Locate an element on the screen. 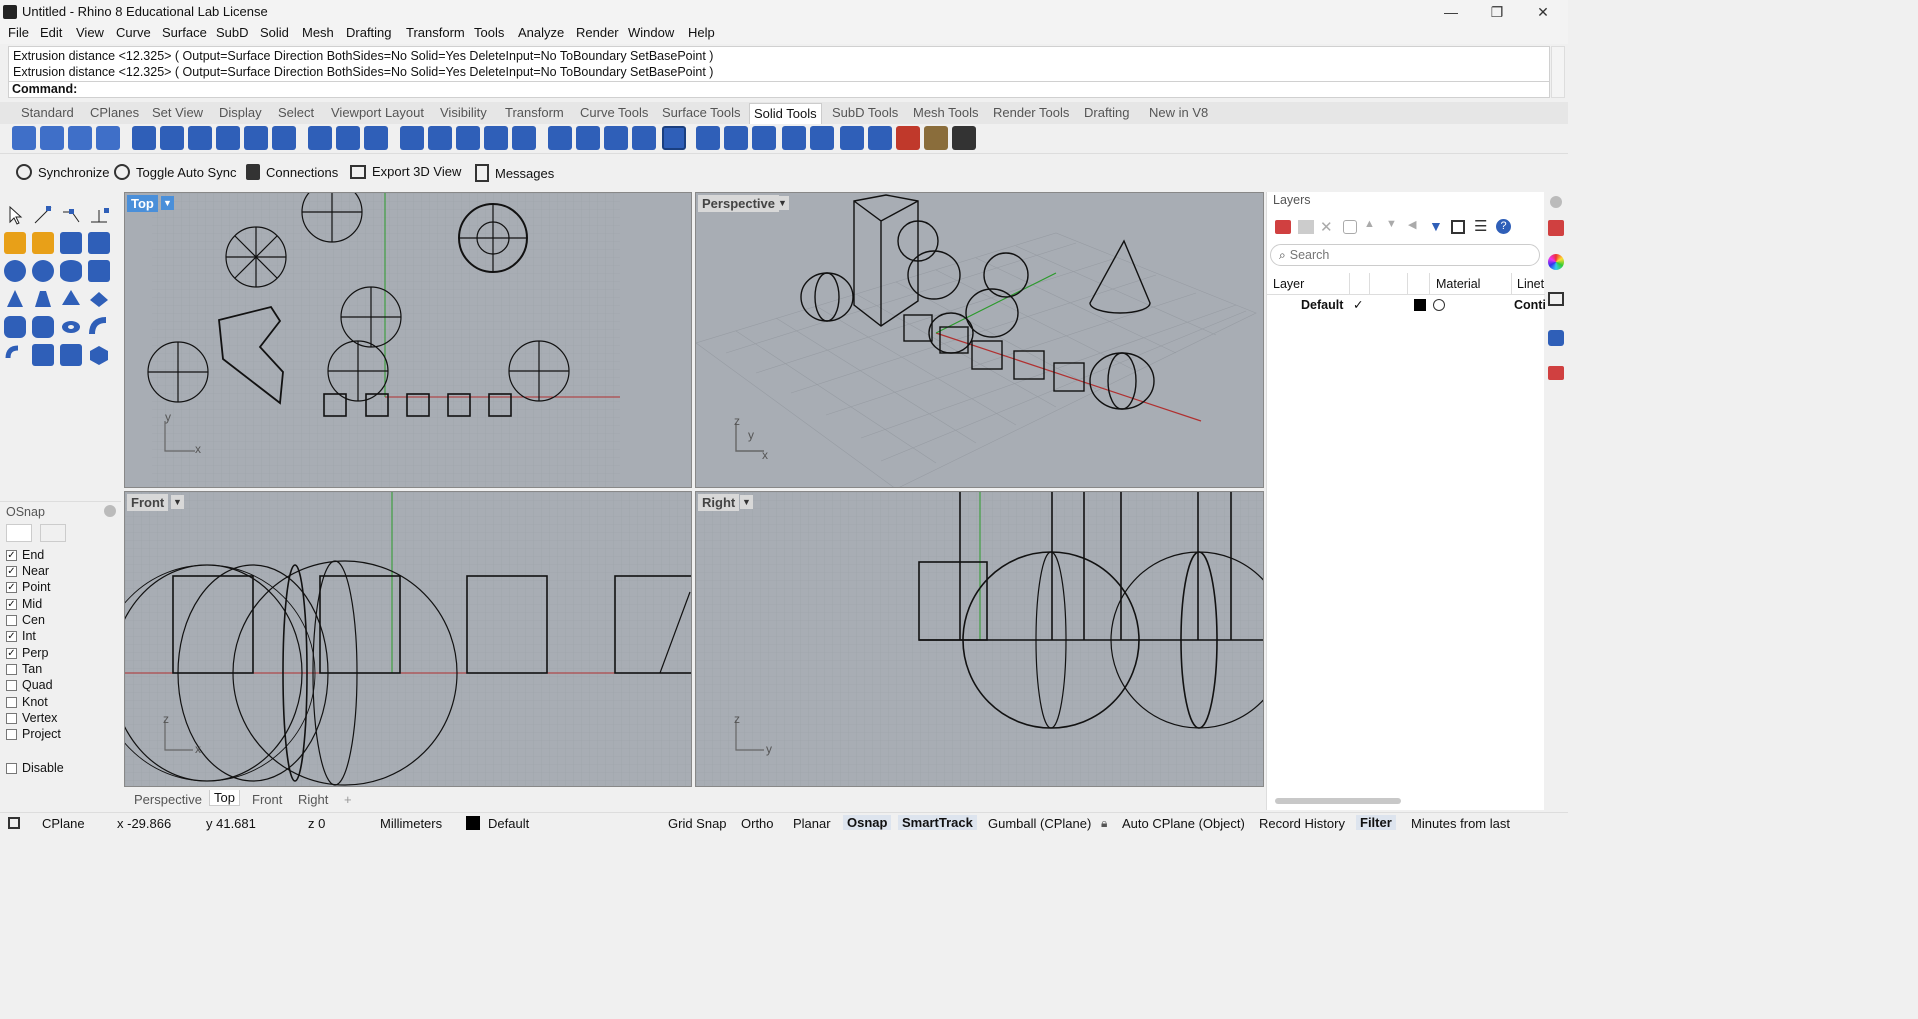 This screenshot has width=1918, height=1019. menu-edit: Edit is located at coordinates (51, 32).